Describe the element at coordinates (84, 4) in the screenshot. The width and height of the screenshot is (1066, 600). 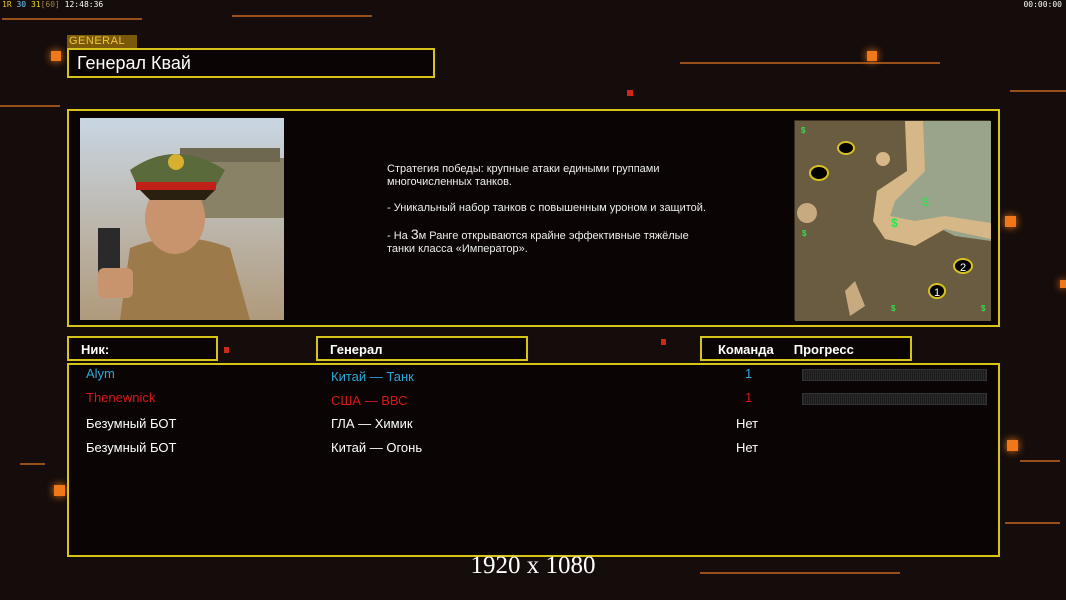
I see `clock-time: 12:48:36` at that location.